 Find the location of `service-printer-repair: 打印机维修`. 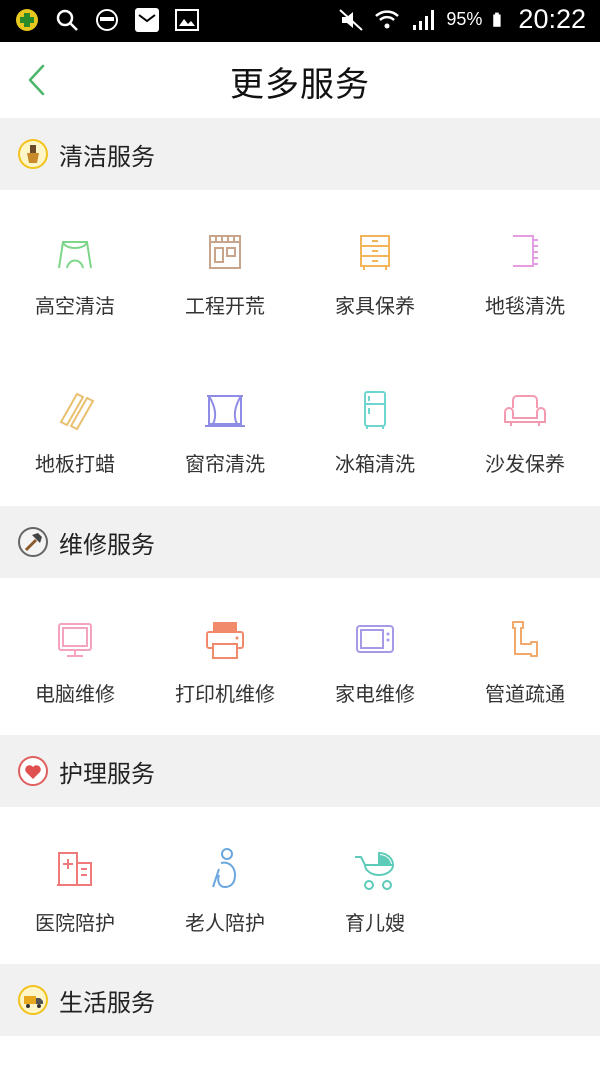

service-printer-repair: 打印机维修 is located at coordinates (225, 657).